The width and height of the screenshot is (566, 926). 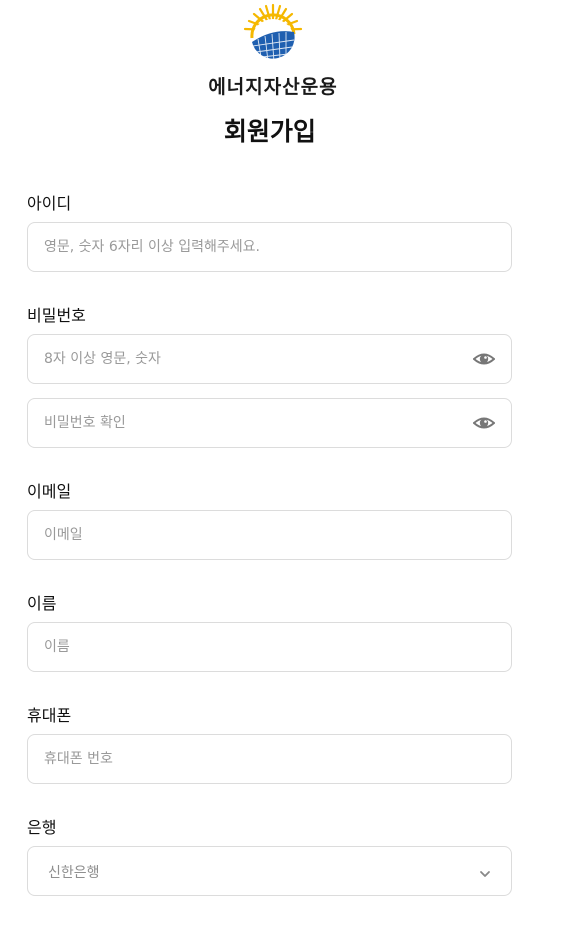 I want to click on chevron-down-icon, so click(x=485, y=871).